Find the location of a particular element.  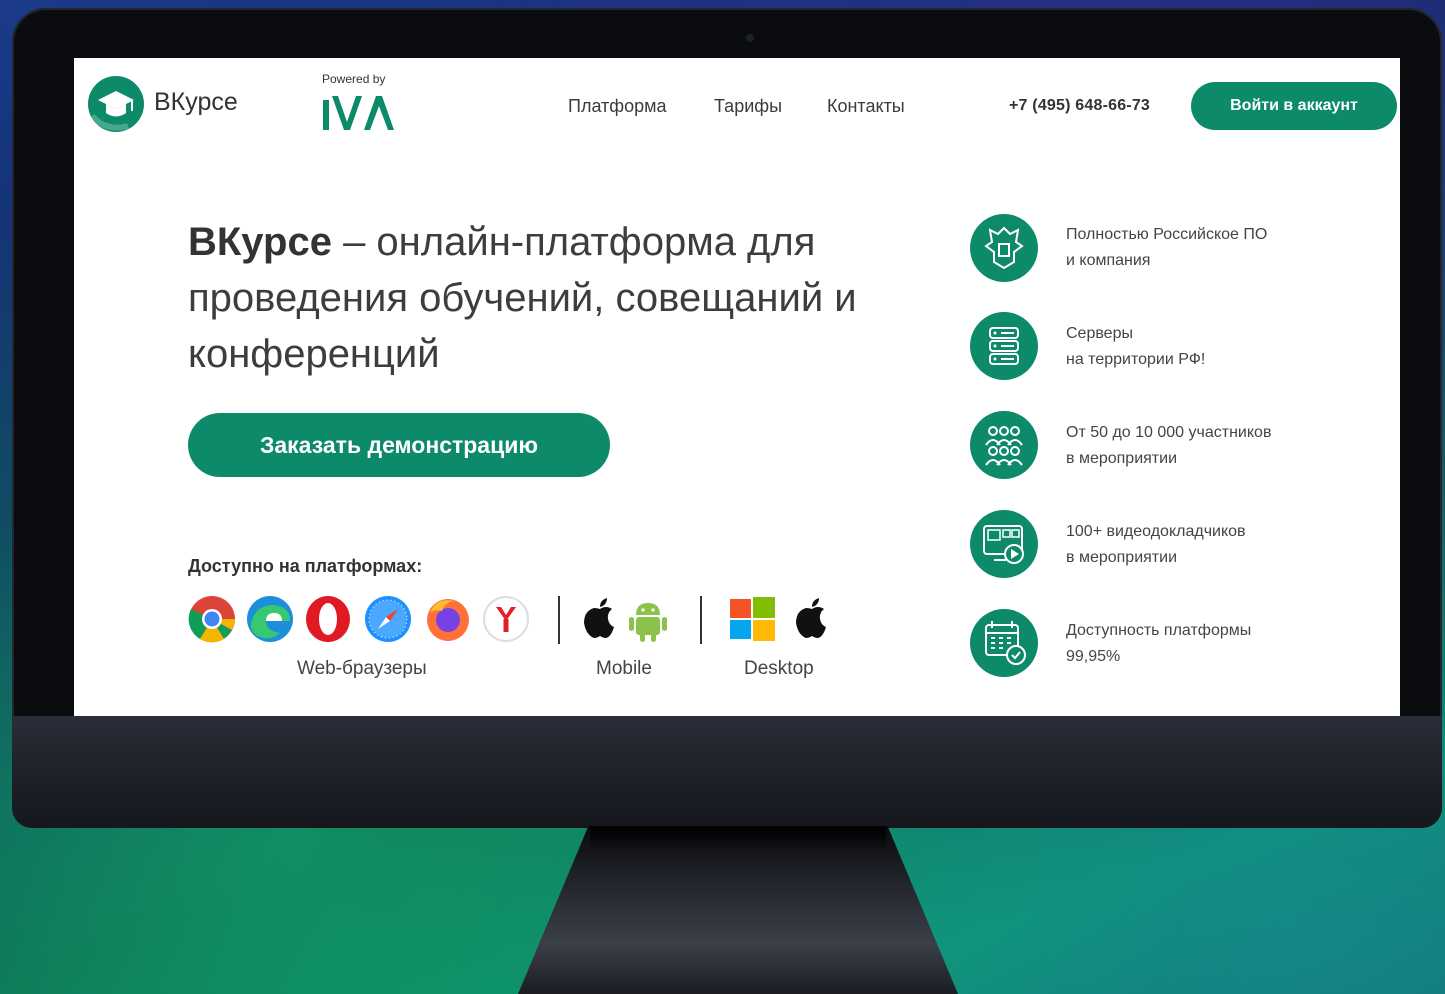

windows-icon is located at coordinates (752, 619).